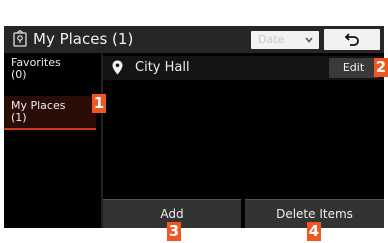  Describe the element at coordinates (381, 67) in the screenshot. I see `callout-number: 2` at that location.